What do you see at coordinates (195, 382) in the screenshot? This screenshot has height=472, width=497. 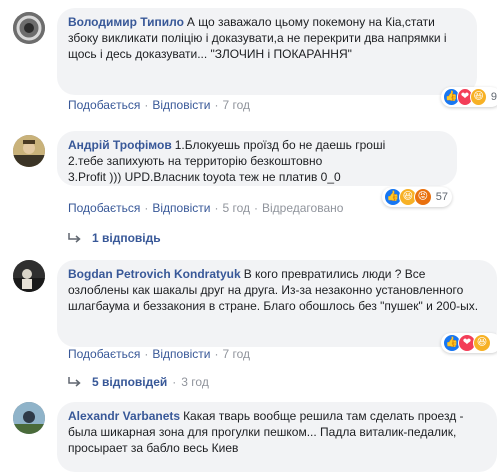 I see `replies-time: 3 год` at bounding box center [195, 382].